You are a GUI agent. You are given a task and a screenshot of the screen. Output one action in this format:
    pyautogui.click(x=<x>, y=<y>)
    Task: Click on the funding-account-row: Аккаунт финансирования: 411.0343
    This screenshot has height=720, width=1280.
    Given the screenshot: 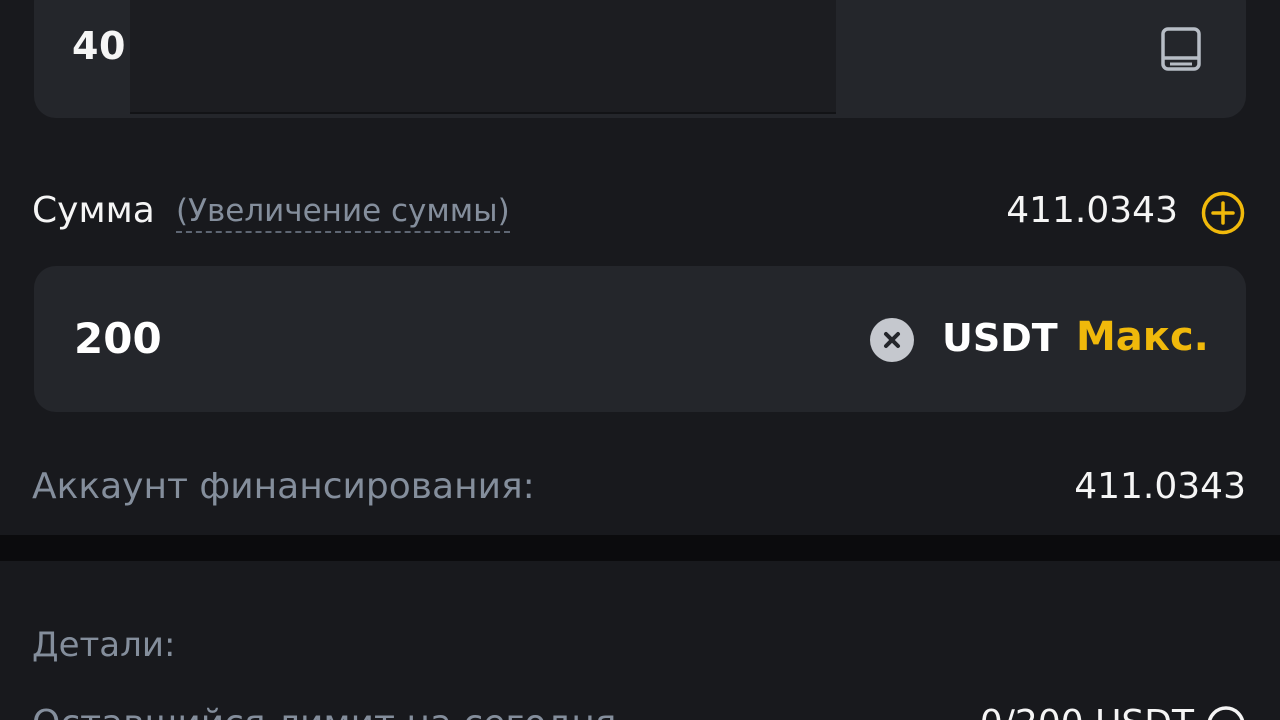 What is the action you would take?
    pyautogui.click(x=639, y=487)
    